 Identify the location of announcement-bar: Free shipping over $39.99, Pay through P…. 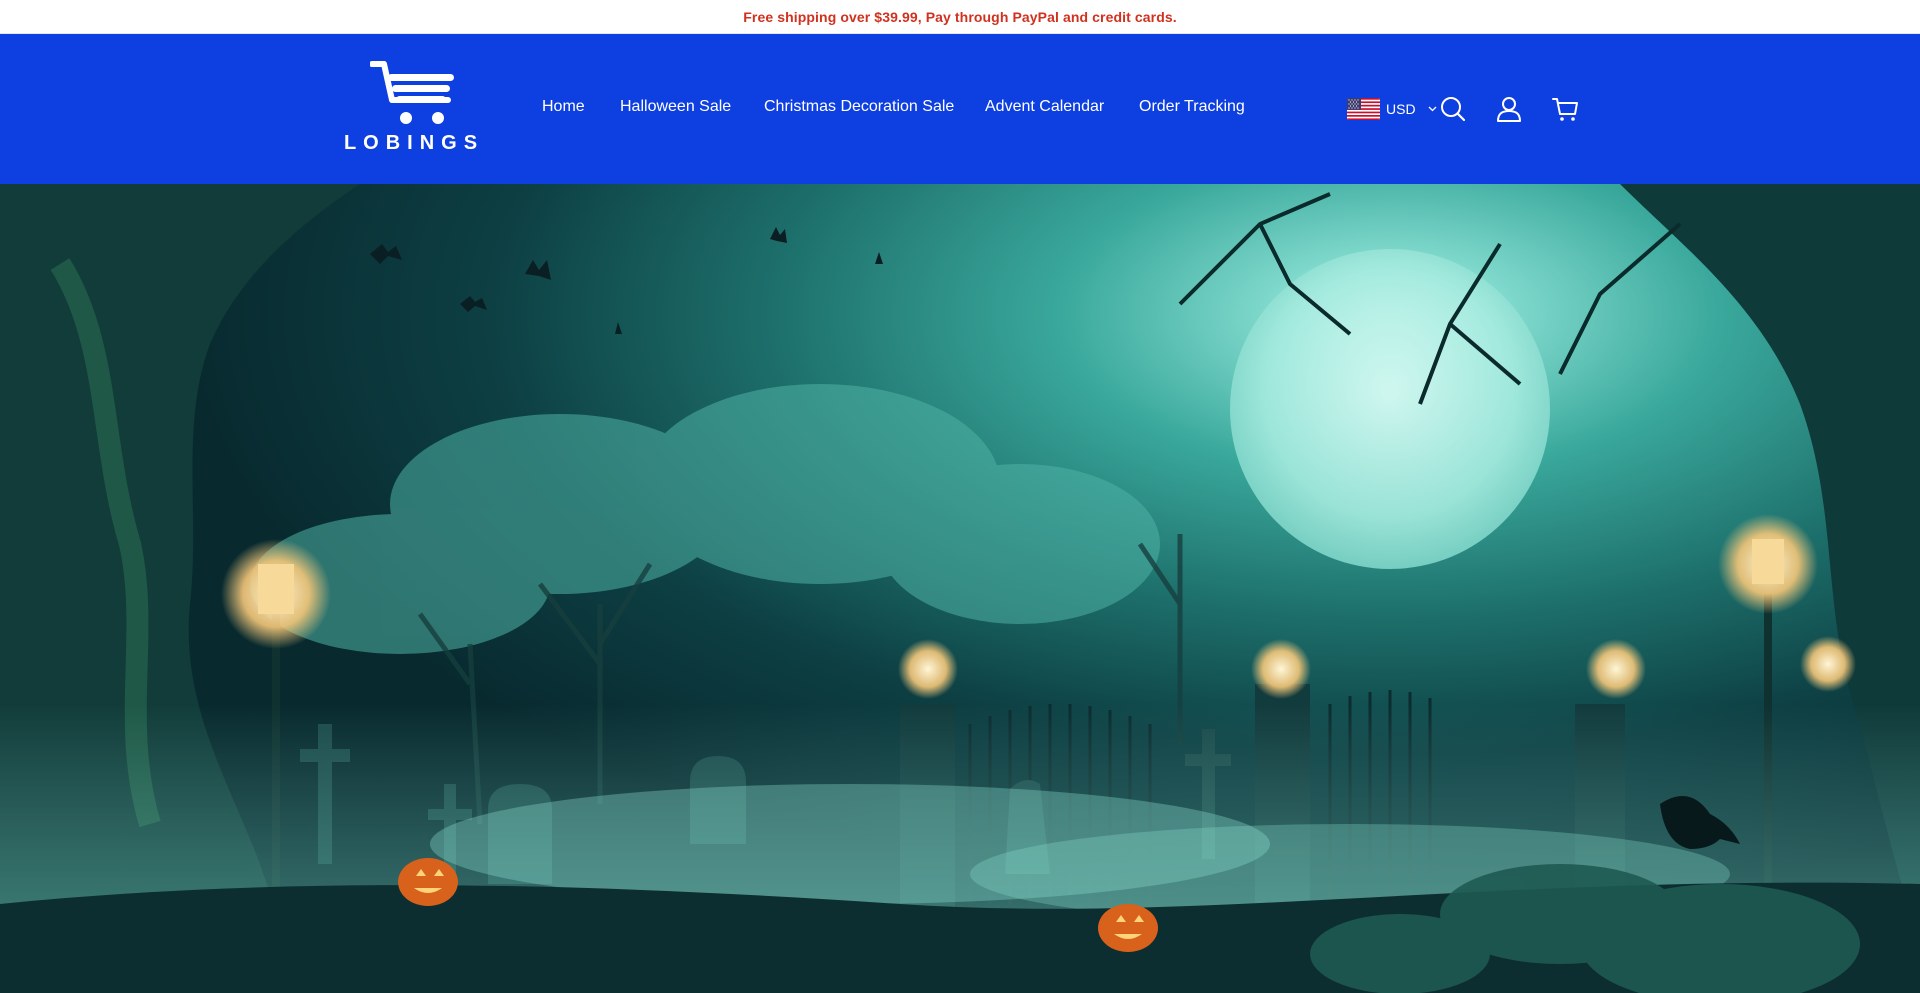
(960, 17).